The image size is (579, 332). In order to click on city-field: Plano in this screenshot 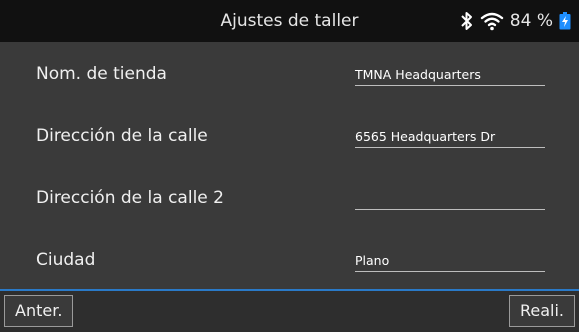, I will do `click(450, 261)`.